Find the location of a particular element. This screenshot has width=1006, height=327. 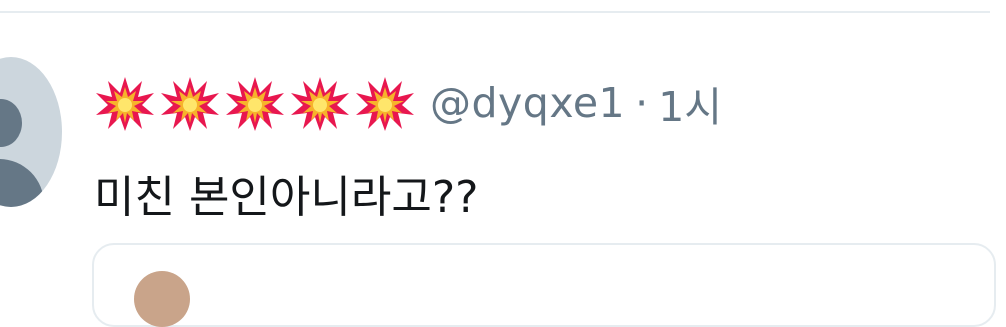

avatar is located at coordinates (31, 132).